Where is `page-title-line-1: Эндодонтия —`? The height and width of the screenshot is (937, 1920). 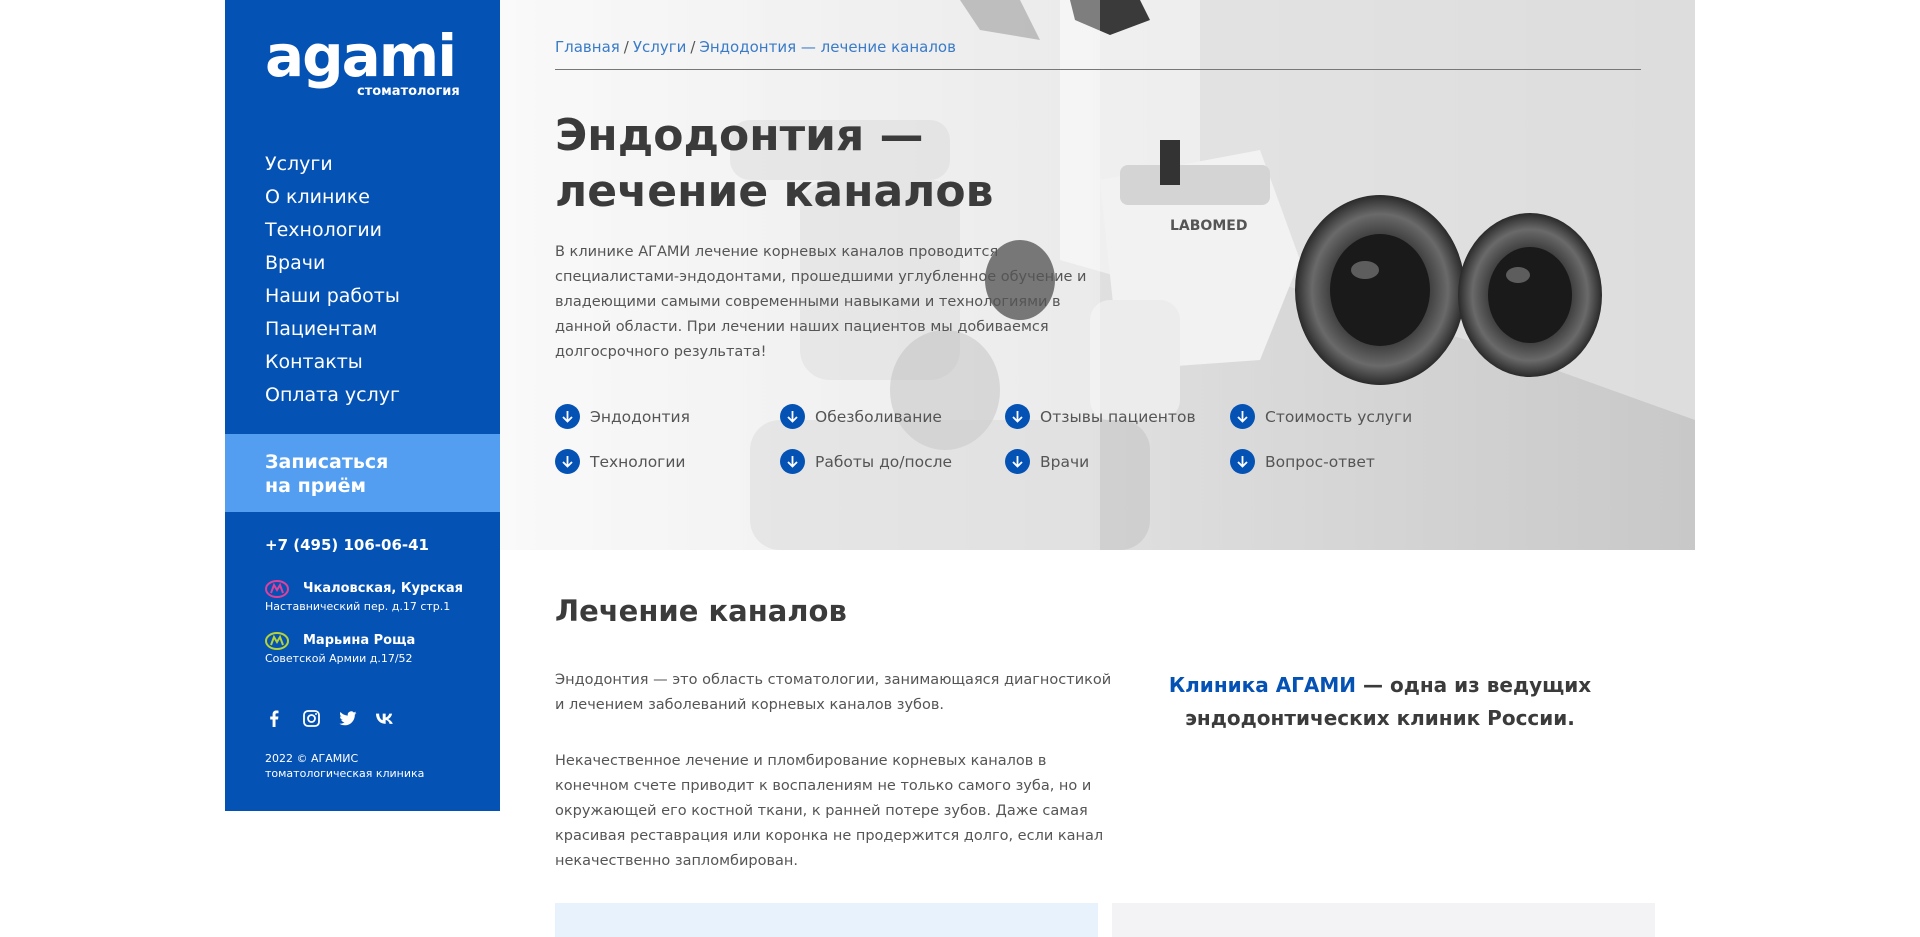
page-title-line-1: Эндодонтия — is located at coordinates (739, 135).